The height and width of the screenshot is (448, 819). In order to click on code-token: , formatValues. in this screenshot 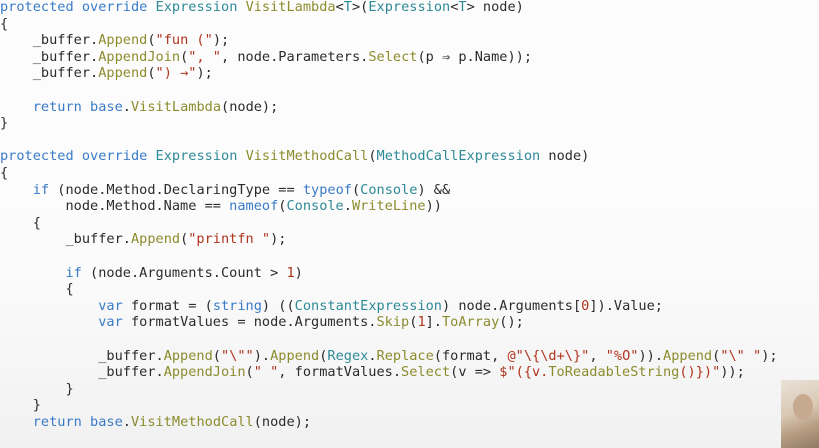, I will do `click(340, 372)`.